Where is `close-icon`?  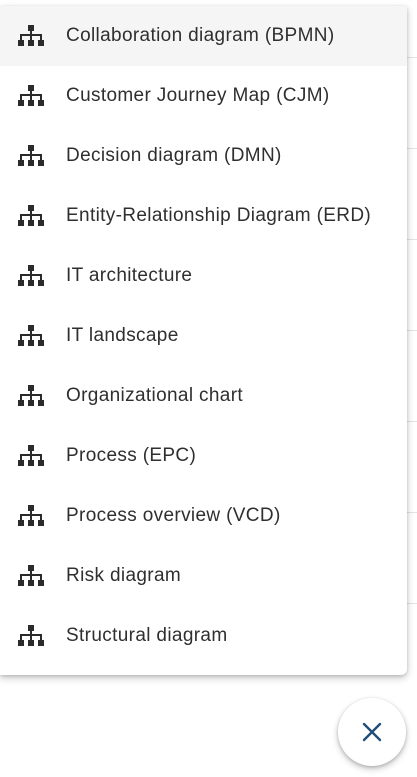
close-icon is located at coordinates (372, 732).